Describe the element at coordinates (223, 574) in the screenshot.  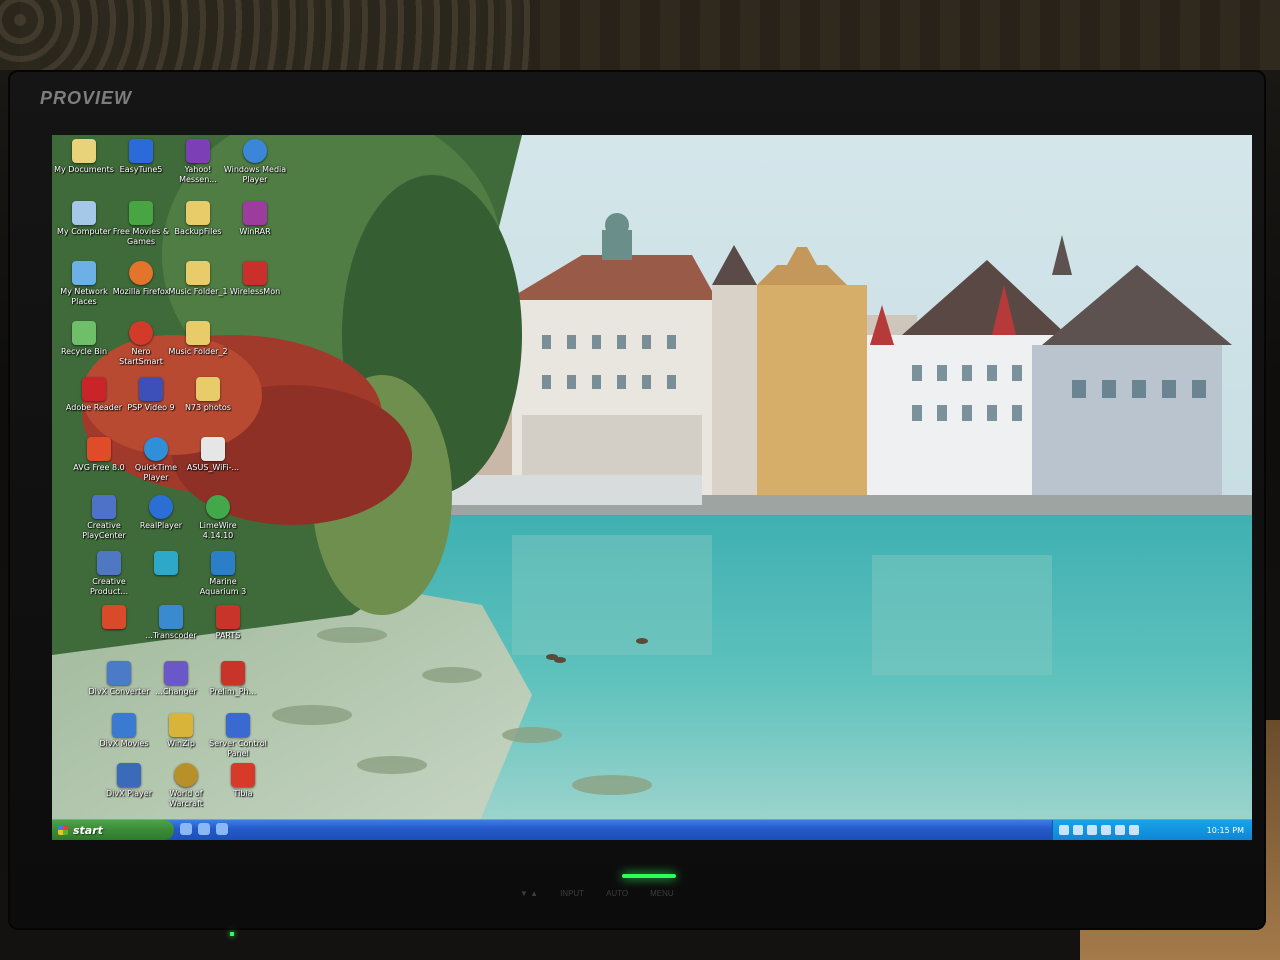
I see `marine-aquarium-icon: Marine Aquarium 3` at that location.